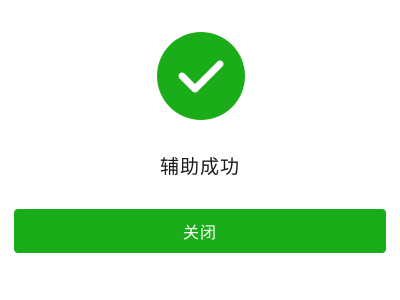 The image size is (400, 300). Describe the element at coordinates (200, 231) in the screenshot. I see `close-button: 关闭` at that location.